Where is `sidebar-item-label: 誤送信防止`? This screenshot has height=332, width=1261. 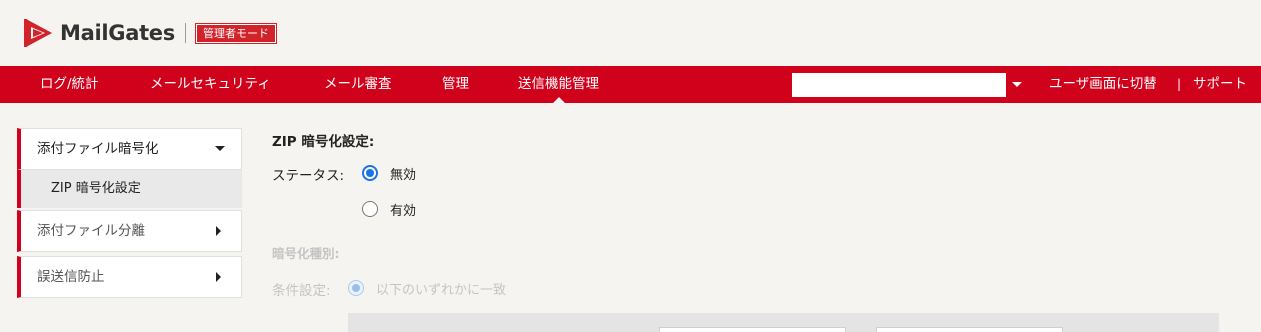
sidebar-item-label: 誤送信防止 is located at coordinates (71, 277).